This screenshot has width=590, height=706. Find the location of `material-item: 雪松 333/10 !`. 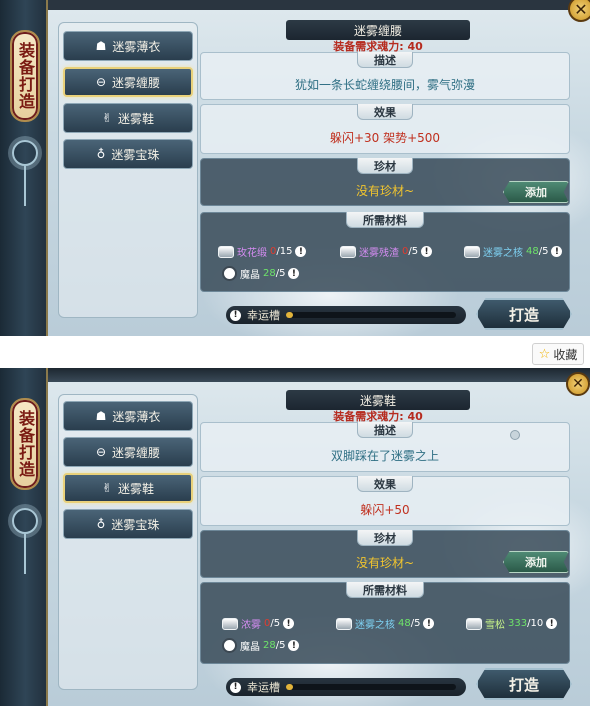

material-item: 雪松 333/10 ! is located at coordinates (512, 623).